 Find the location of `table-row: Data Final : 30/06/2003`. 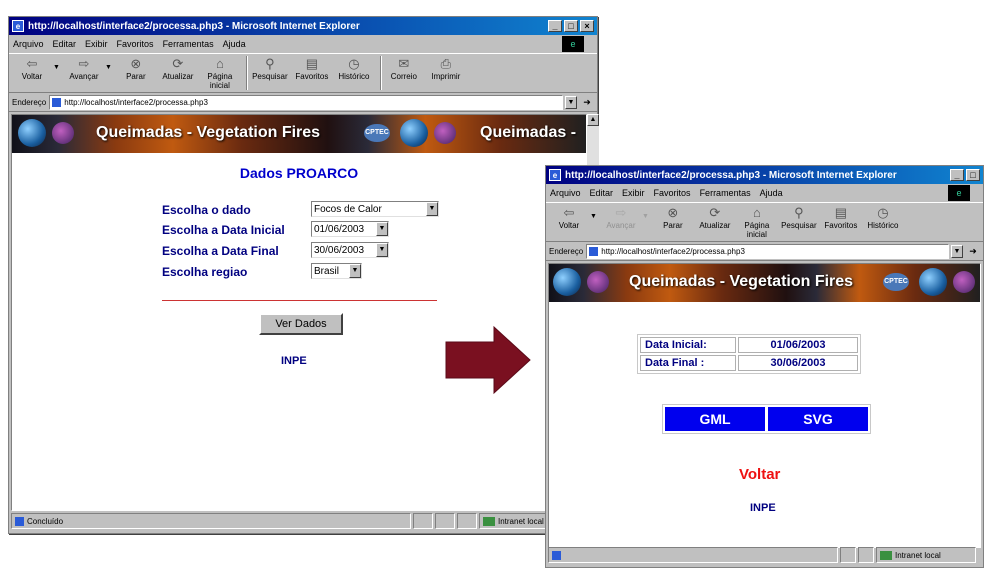

table-row: Data Final : 30/06/2003 is located at coordinates (749, 363).